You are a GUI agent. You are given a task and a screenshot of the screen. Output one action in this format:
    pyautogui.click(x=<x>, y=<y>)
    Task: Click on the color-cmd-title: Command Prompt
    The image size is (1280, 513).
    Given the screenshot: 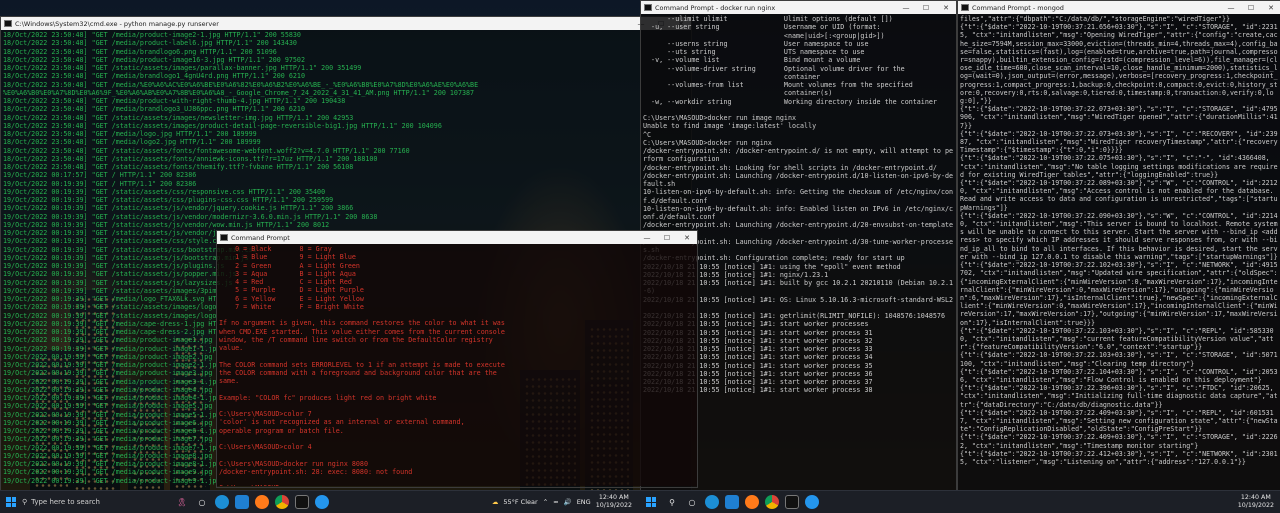 What is the action you would take?
    pyautogui.click(x=260, y=237)
    